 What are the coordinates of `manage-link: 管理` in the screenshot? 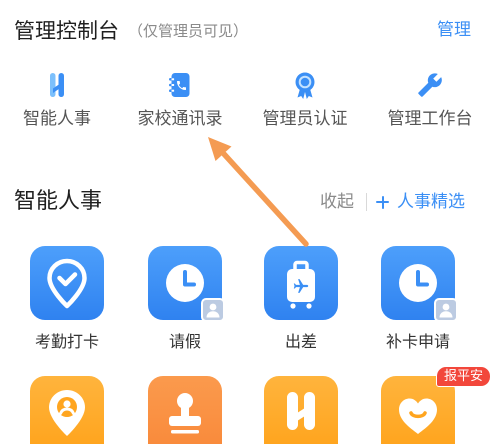 It's located at (454, 30).